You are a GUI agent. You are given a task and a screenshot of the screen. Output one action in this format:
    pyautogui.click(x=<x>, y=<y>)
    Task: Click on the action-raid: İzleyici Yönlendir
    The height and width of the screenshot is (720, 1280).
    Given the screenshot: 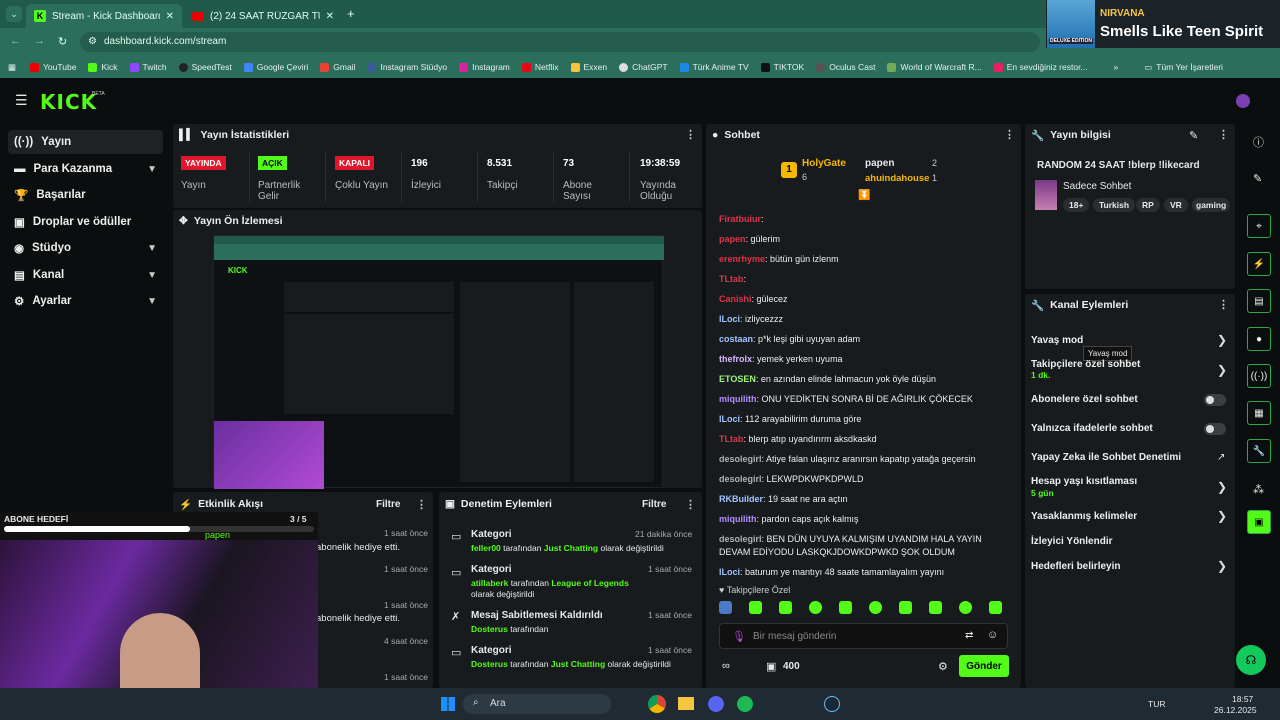 What is the action you would take?
    pyautogui.click(x=1072, y=541)
    